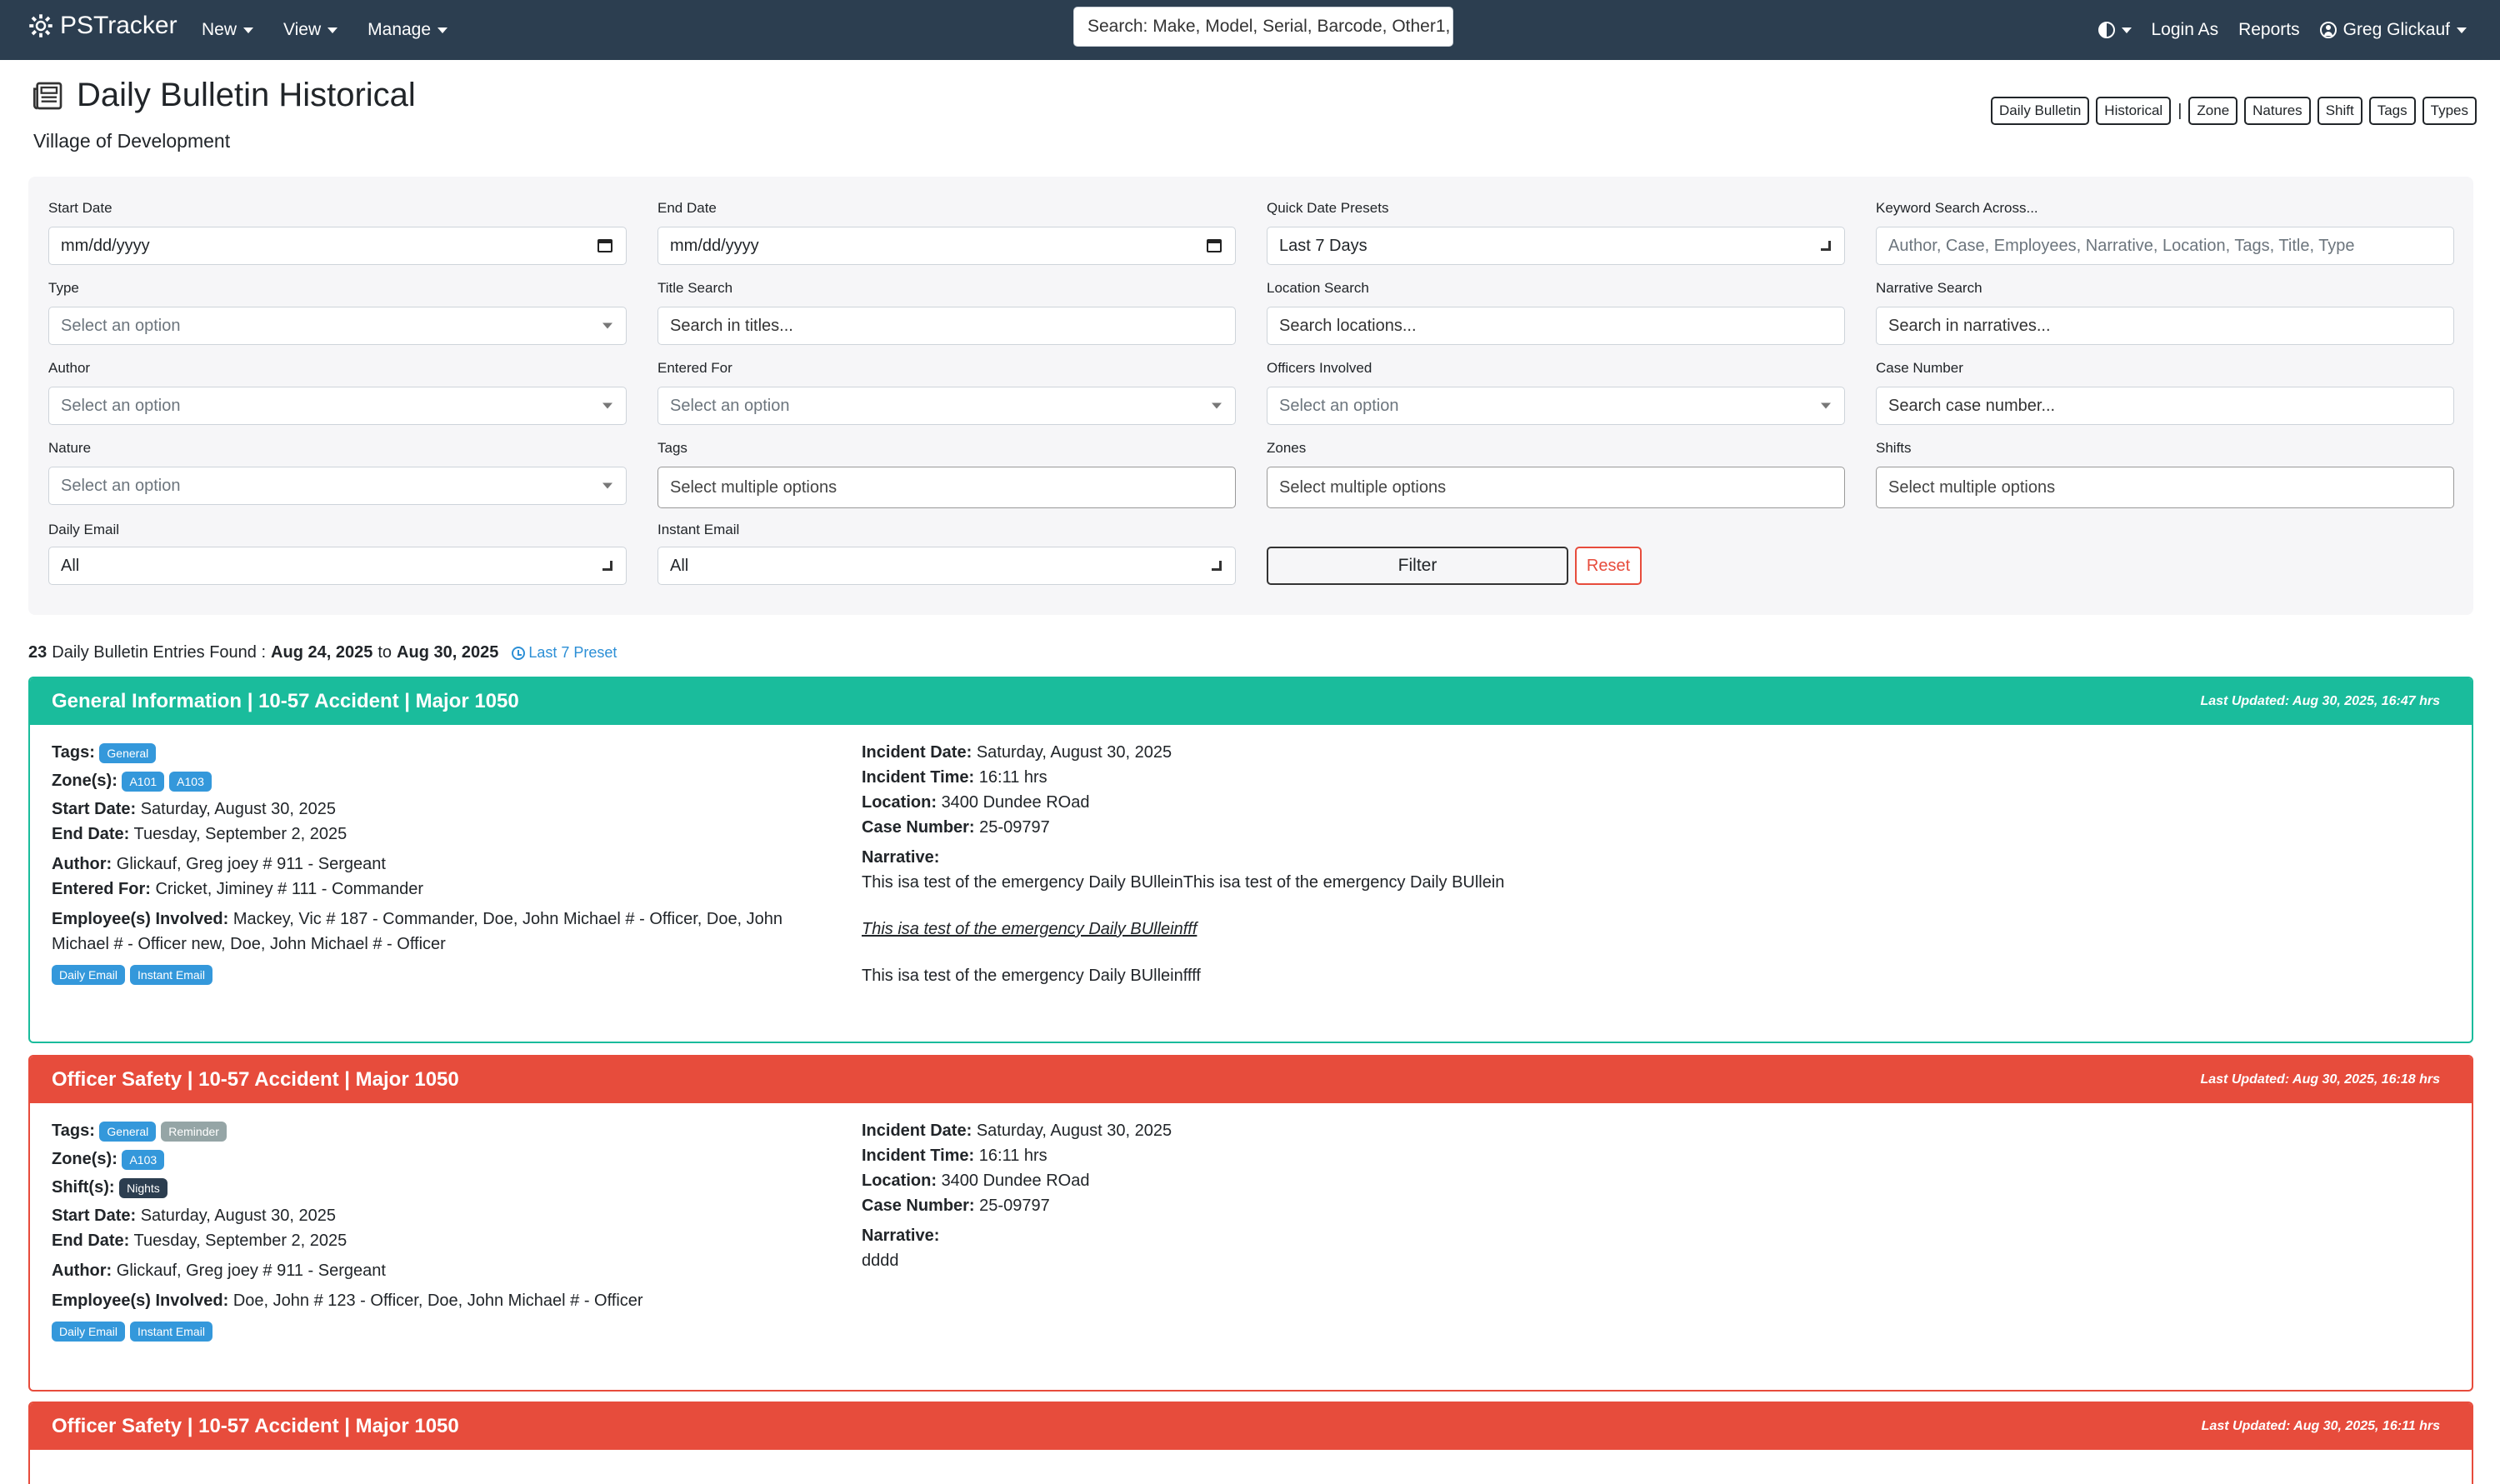  I want to click on tags-multiselect: Select multiple options, so click(947, 488).